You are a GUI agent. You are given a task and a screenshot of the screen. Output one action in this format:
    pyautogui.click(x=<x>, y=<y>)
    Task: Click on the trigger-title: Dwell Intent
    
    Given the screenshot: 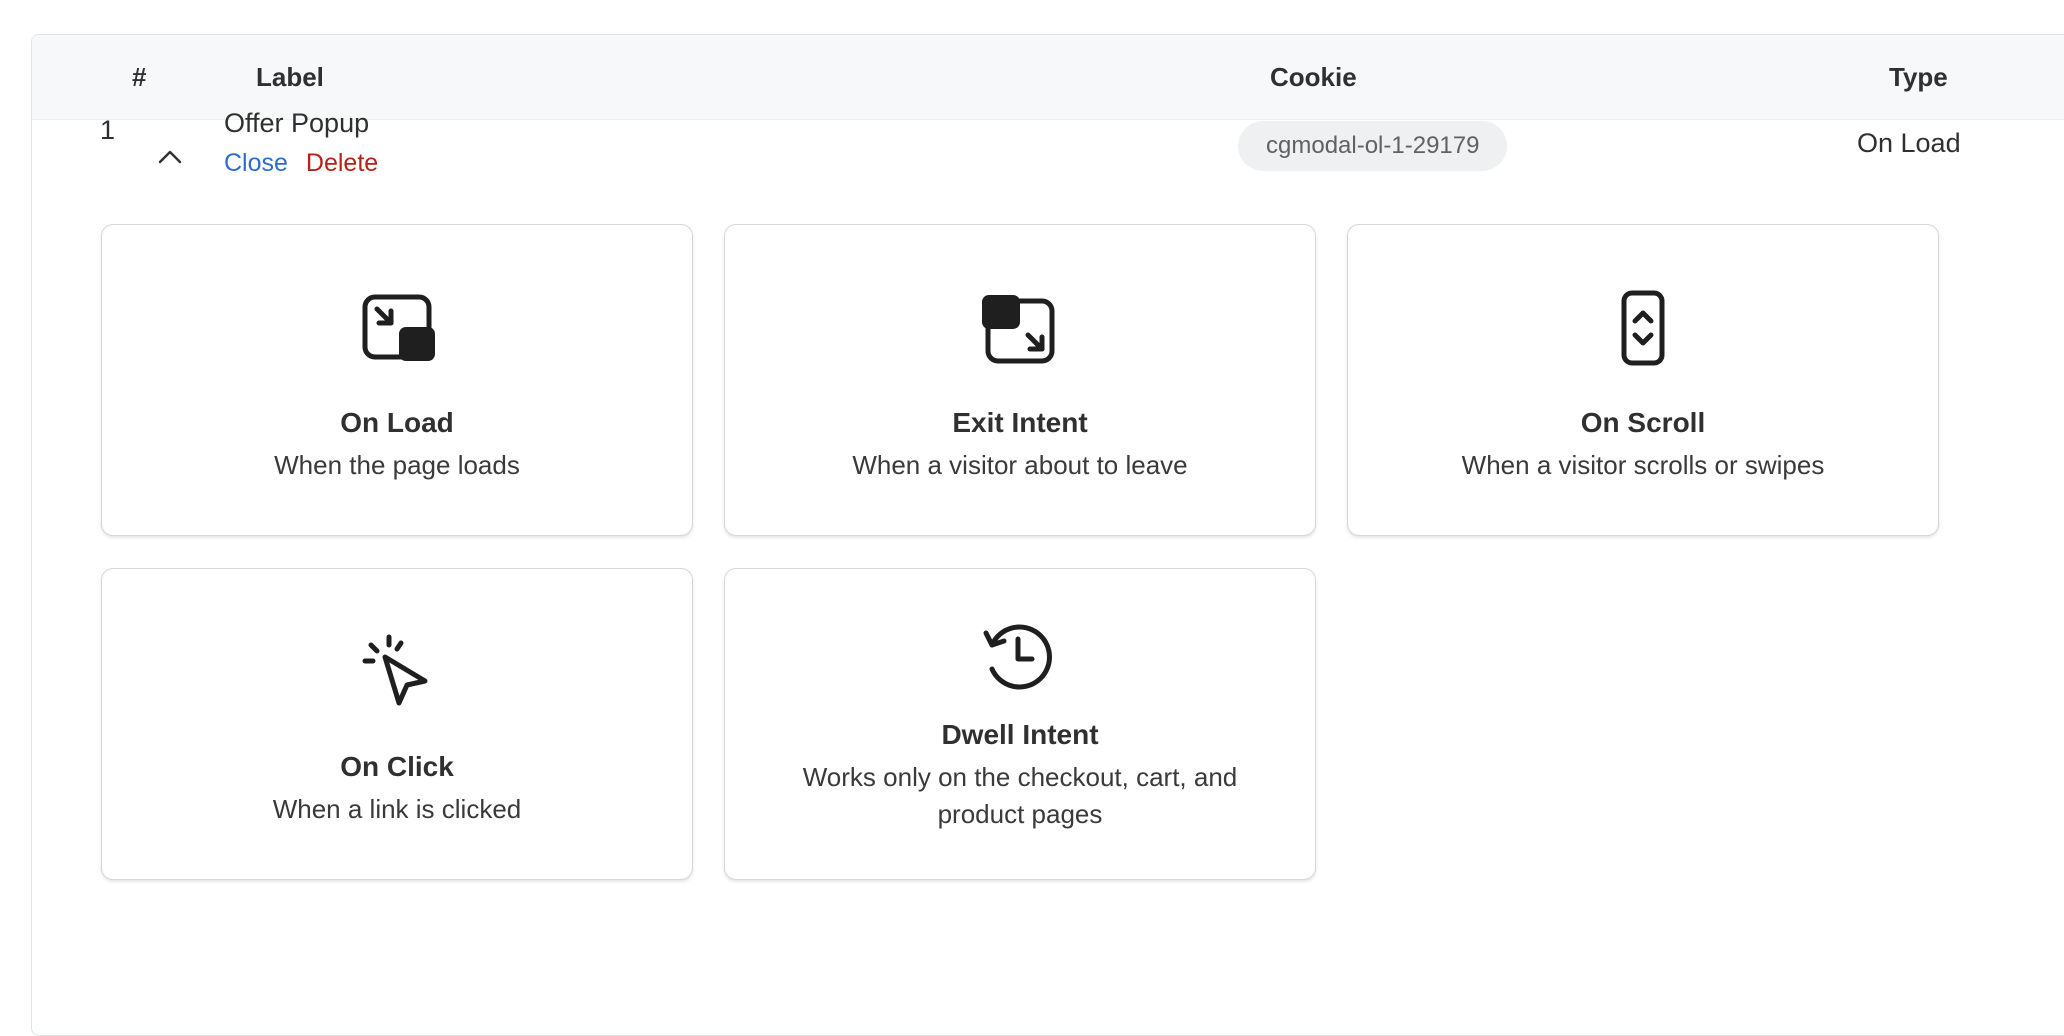 What is the action you would take?
    pyautogui.click(x=1020, y=734)
    